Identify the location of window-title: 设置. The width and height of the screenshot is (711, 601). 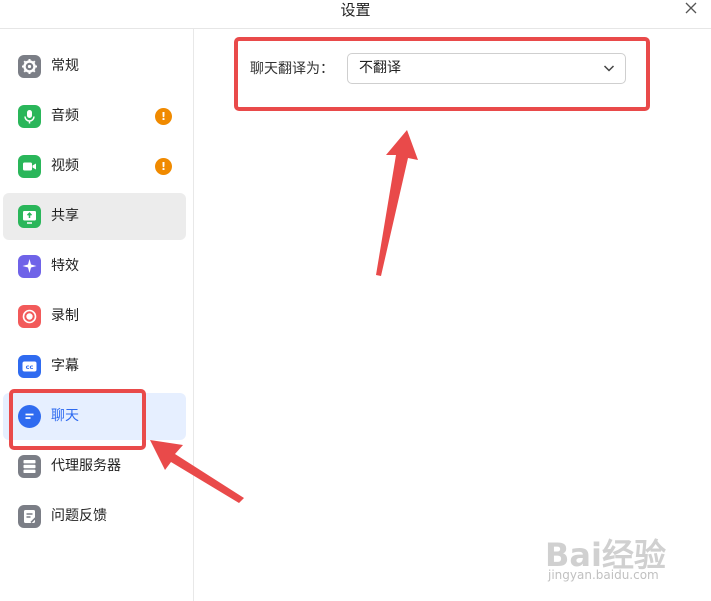
(355, 10).